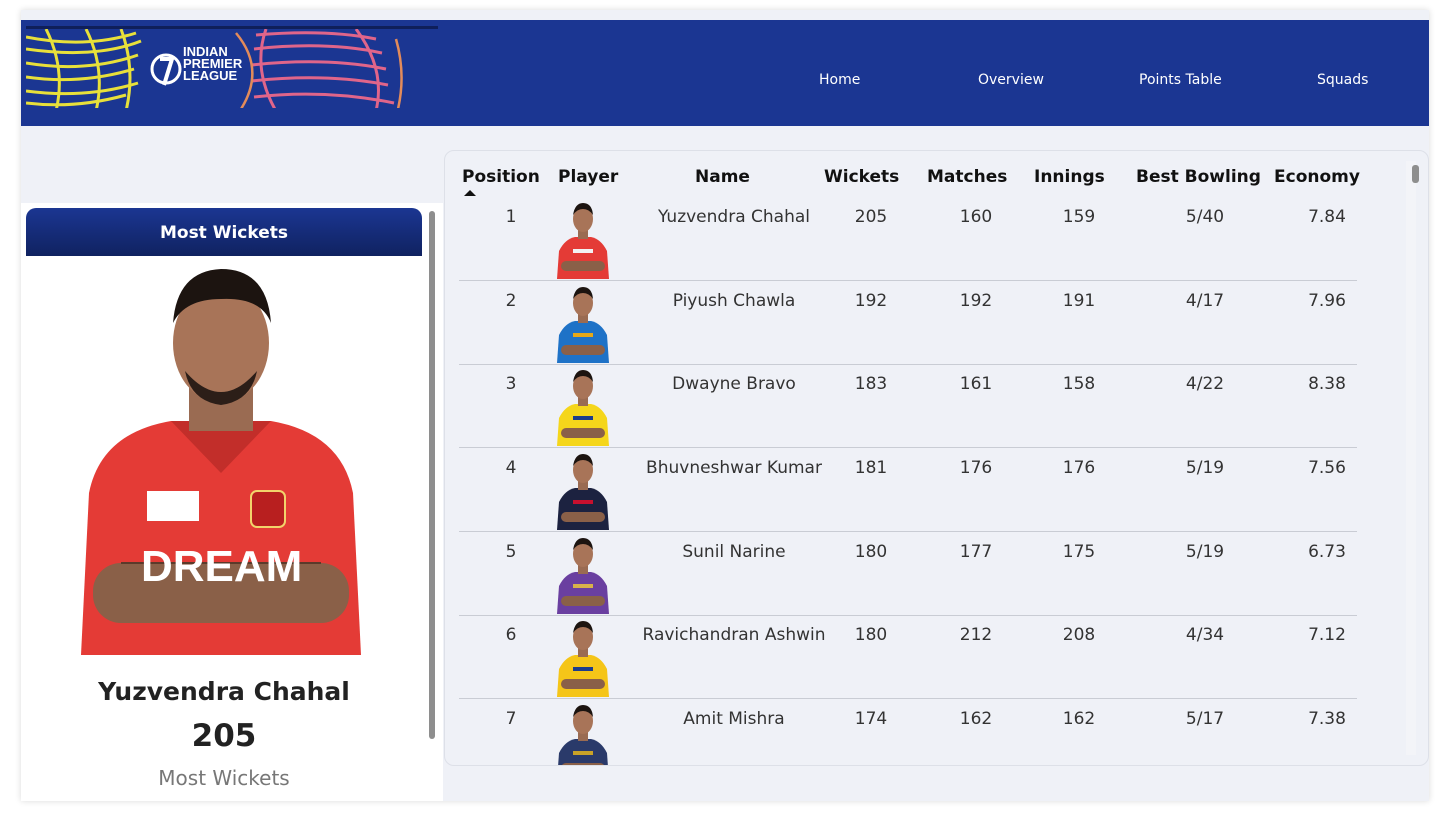 The height and width of the screenshot is (821, 1442). Describe the element at coordinates (967, 177) in the screenshot. I see `col-matches: Matches` at that location.